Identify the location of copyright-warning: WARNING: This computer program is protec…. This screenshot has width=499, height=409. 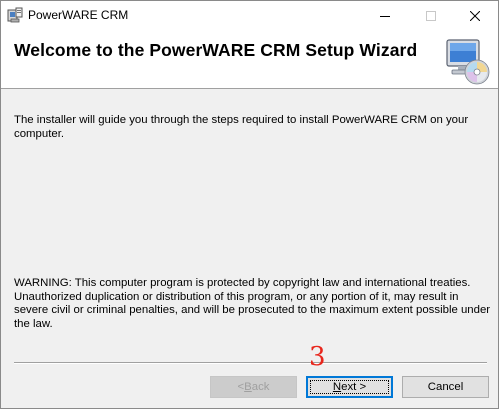
(252, 303).